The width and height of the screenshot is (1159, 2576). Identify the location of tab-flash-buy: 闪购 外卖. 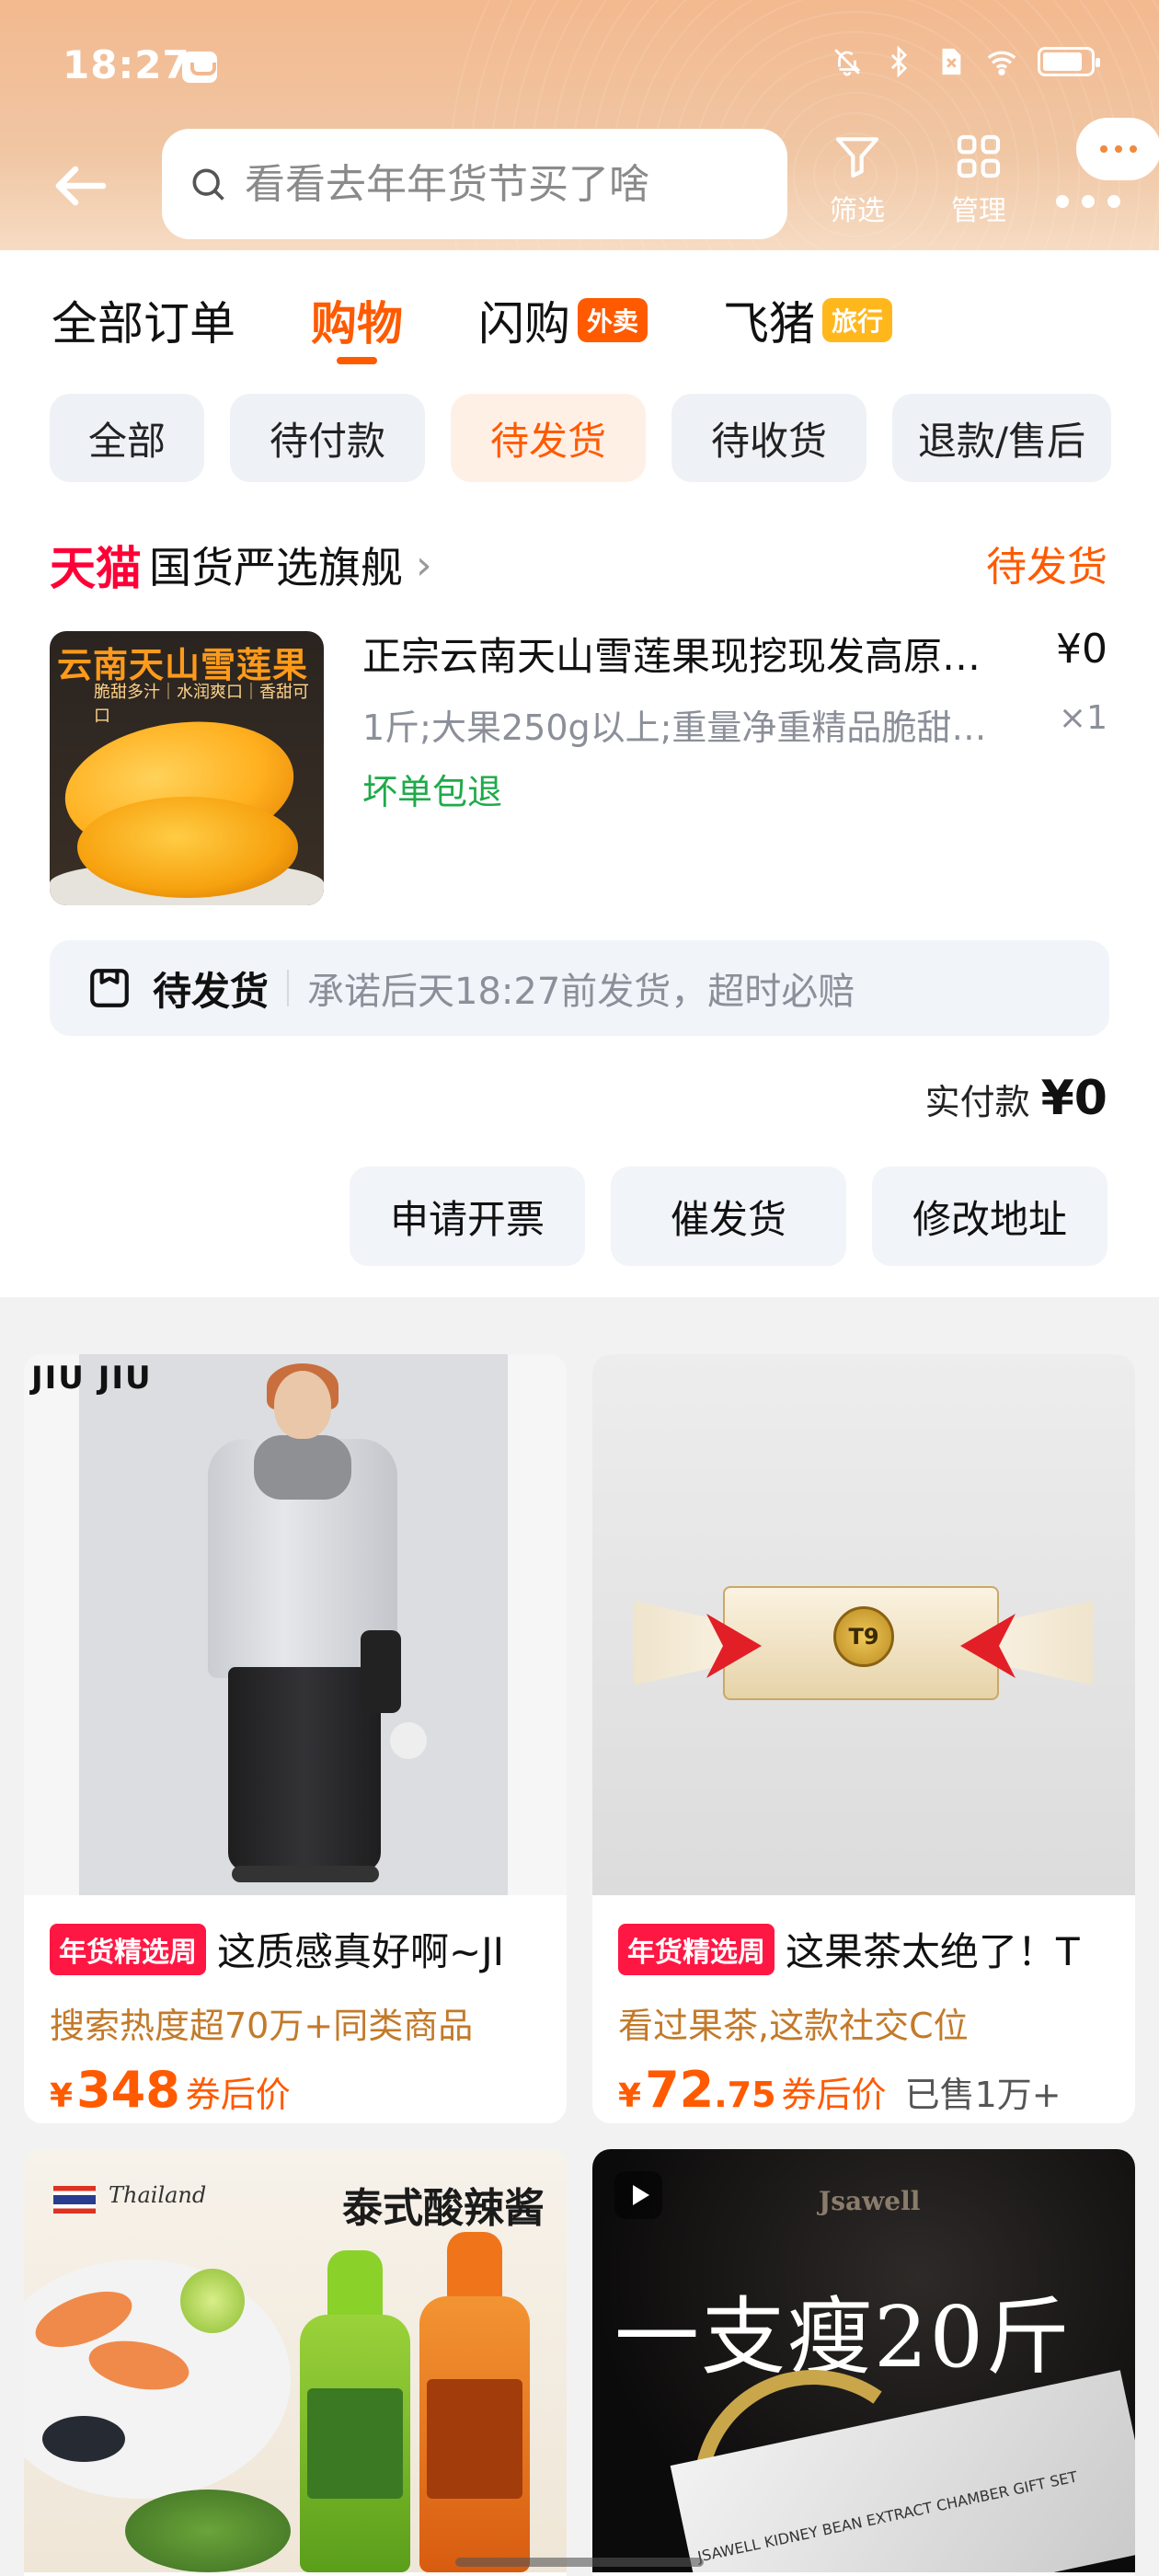
(563, 320).